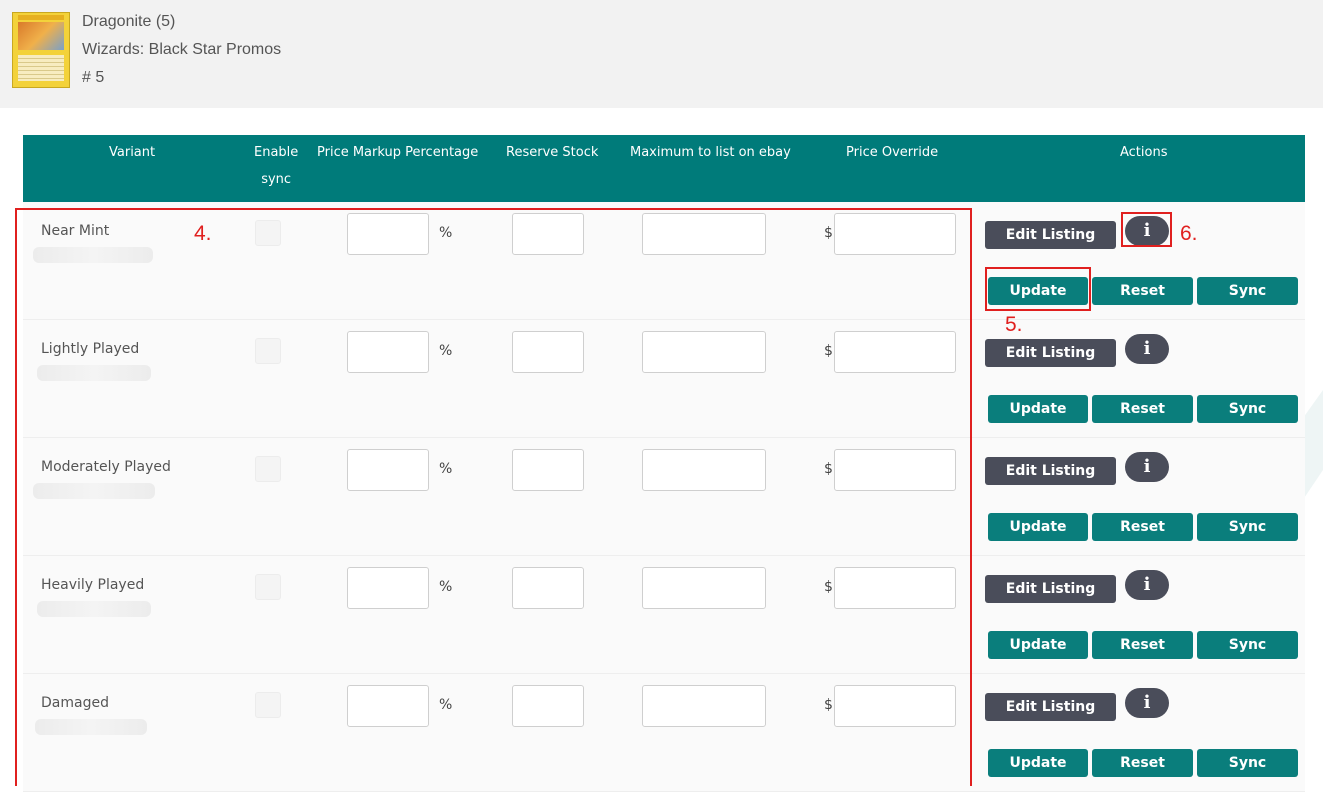 This screenshot has width=1323, height=792. Describe the element at coordinates (93, 77) in the screenshot. I see `card-number: # 5` at that location.